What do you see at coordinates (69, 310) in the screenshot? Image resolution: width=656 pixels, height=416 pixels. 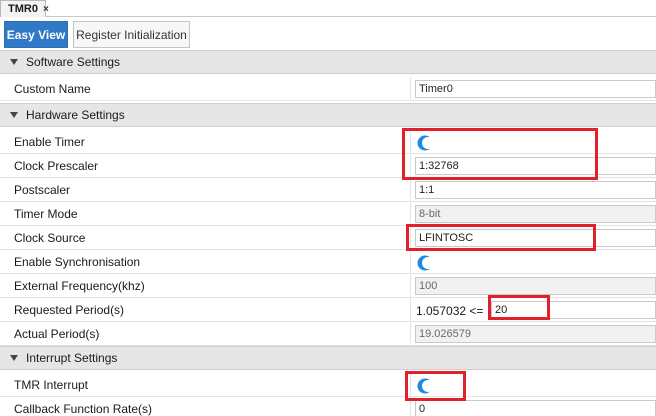 I see `row-label: Requested Period(s)` at bounding box center [69, 310].